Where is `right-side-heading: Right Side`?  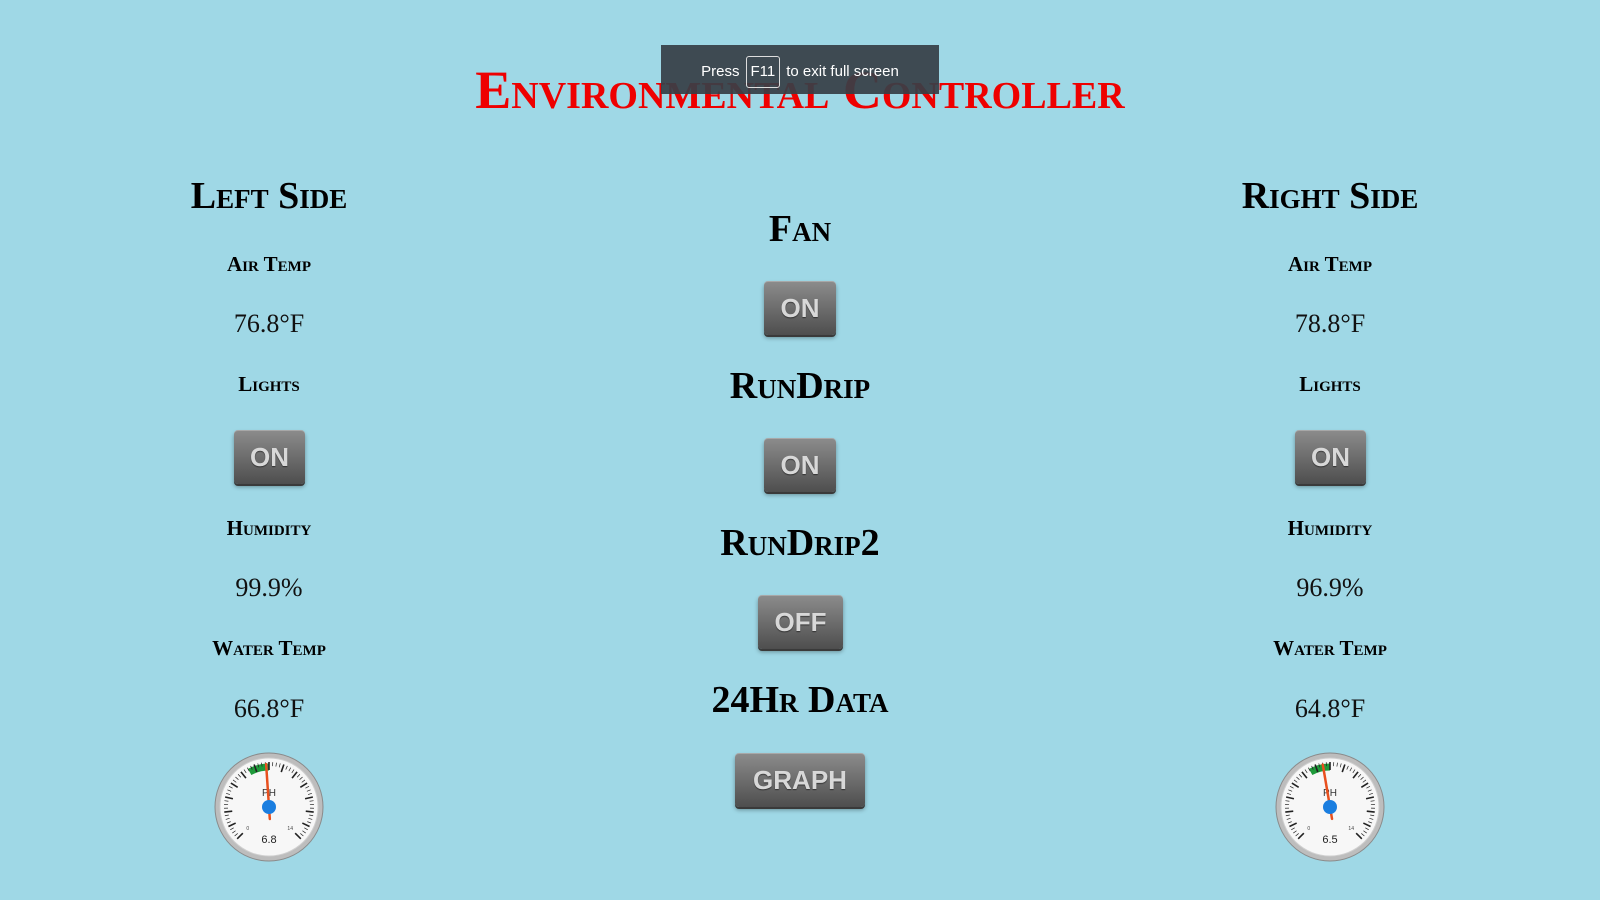 right-side-heading: Right Side is located at coordinates (1330, 196).